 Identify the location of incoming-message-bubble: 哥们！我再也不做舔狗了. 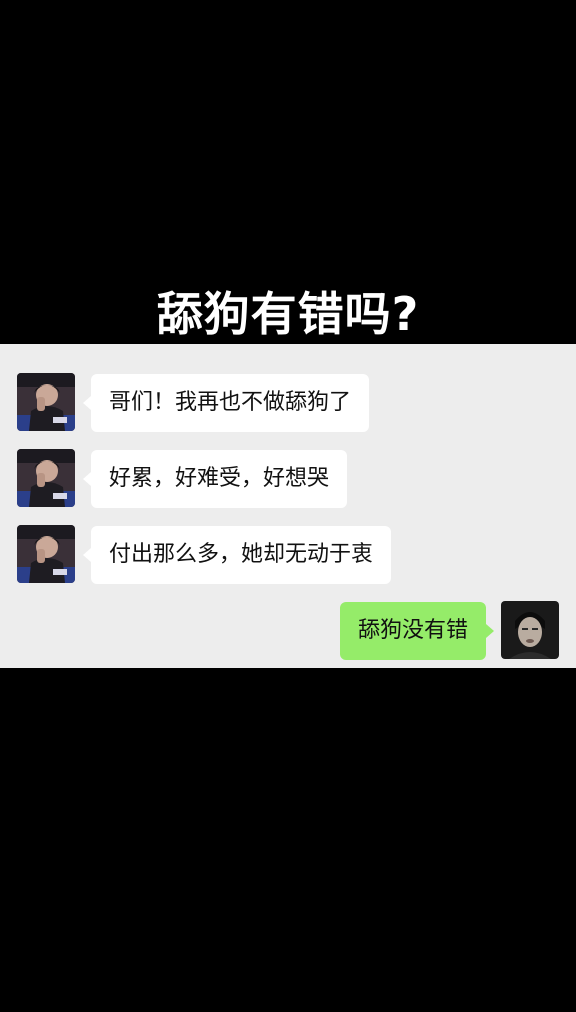
(226, 403).